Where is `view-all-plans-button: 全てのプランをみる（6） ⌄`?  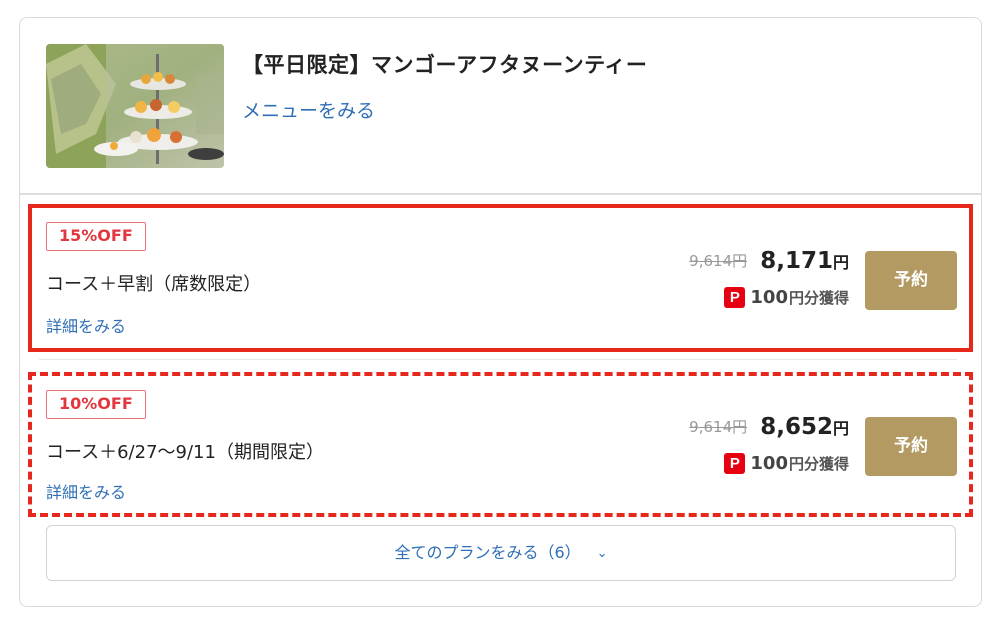 view-all-plans-button: 全てのプランをみる（6） ⌄ is located at coordinates (501, 553).